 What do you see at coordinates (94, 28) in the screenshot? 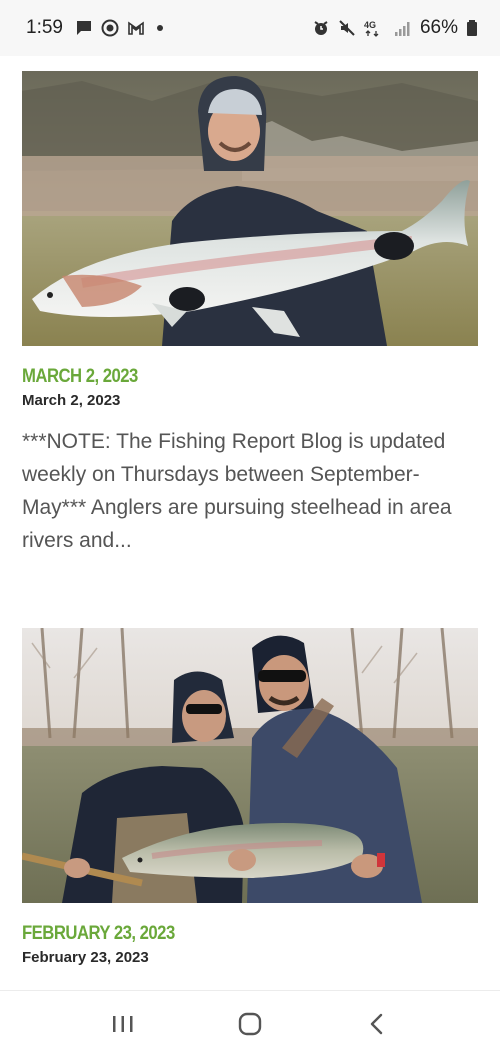
I see `status-left: 1:59` at bounding box center [94, 28].